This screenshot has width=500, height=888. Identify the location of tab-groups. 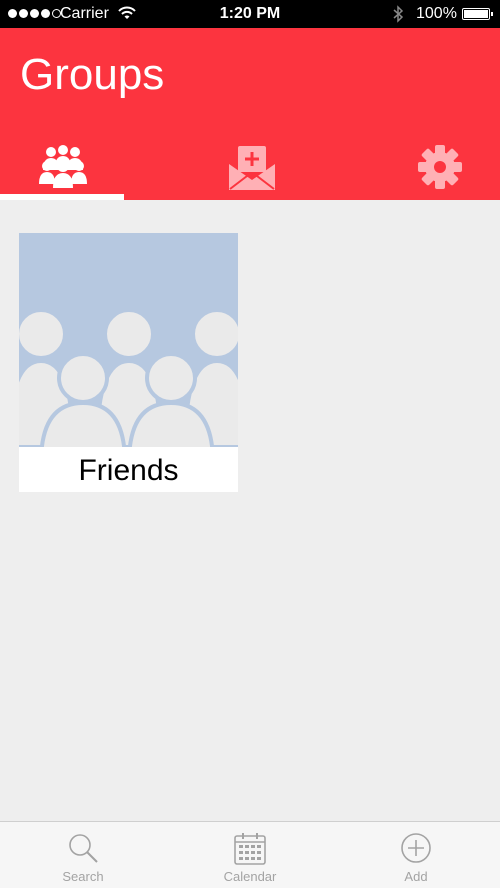
(62, 169).